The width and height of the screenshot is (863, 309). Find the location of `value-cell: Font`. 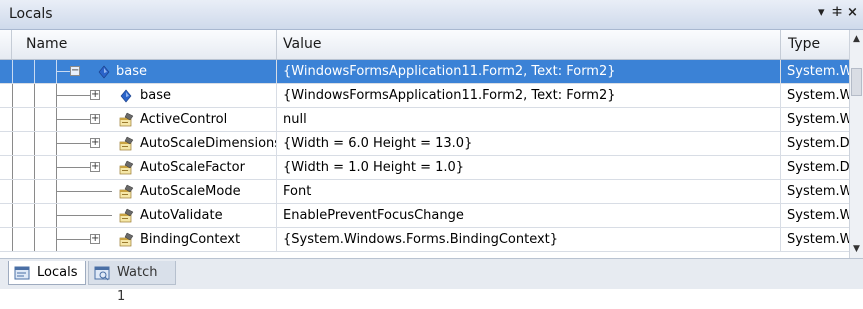

value-cell: Font is located at coordinates (529, 191).